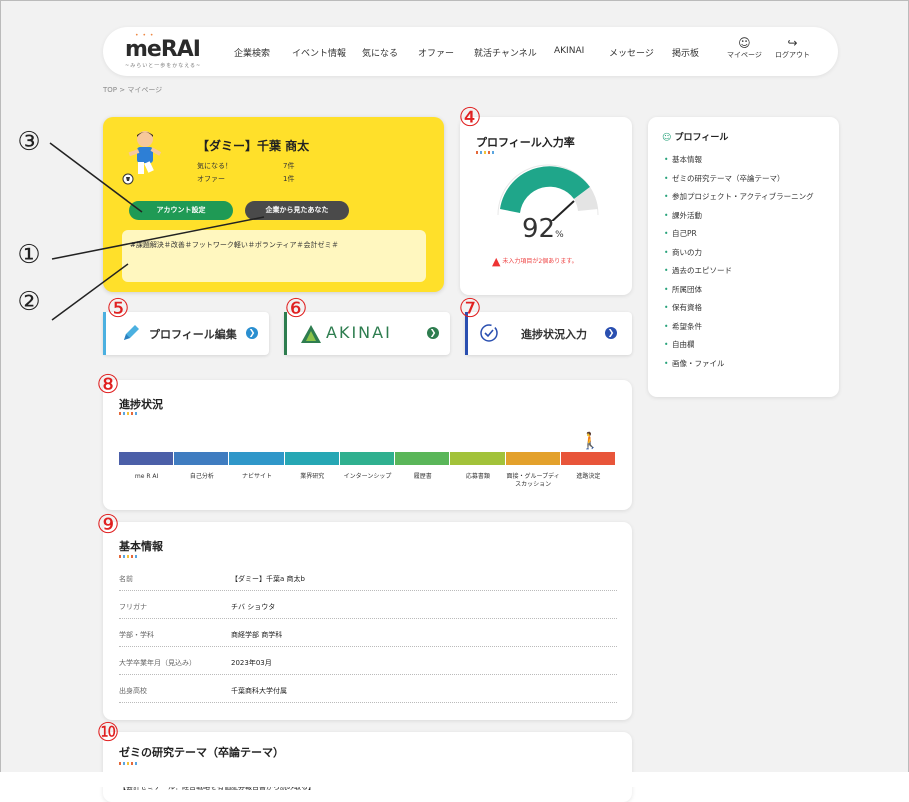 The width and height of the screenshot is (909, 802). What do you see at coordinates (157, 231) in the screenshot?
I see `annotation-pointer-lines` at bounding box center [157, 231].